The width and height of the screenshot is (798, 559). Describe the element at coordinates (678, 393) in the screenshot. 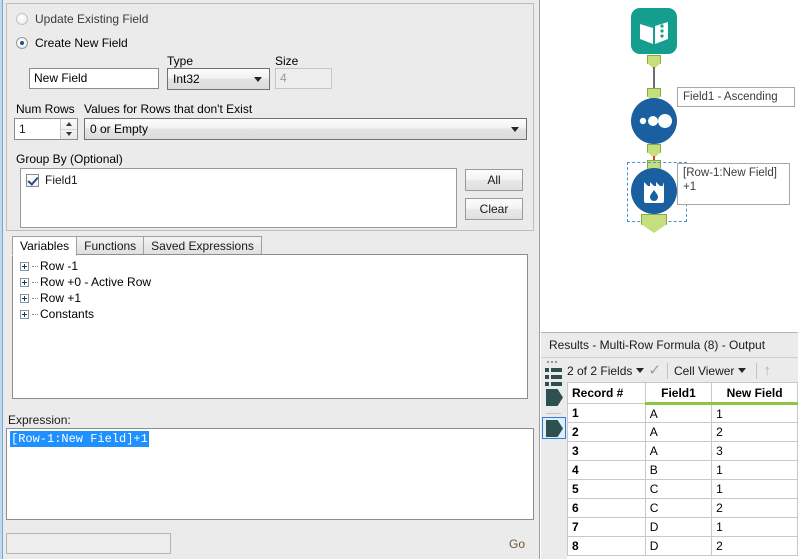

I see `column-header-field1: Field1` at that location.